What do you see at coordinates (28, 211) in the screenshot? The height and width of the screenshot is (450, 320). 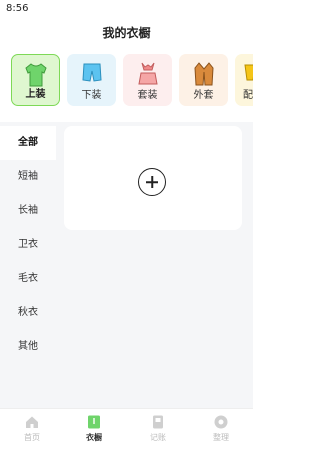 I see `sidebar-item-long-sleeve: 长袖` at bounding box center [28, 211].